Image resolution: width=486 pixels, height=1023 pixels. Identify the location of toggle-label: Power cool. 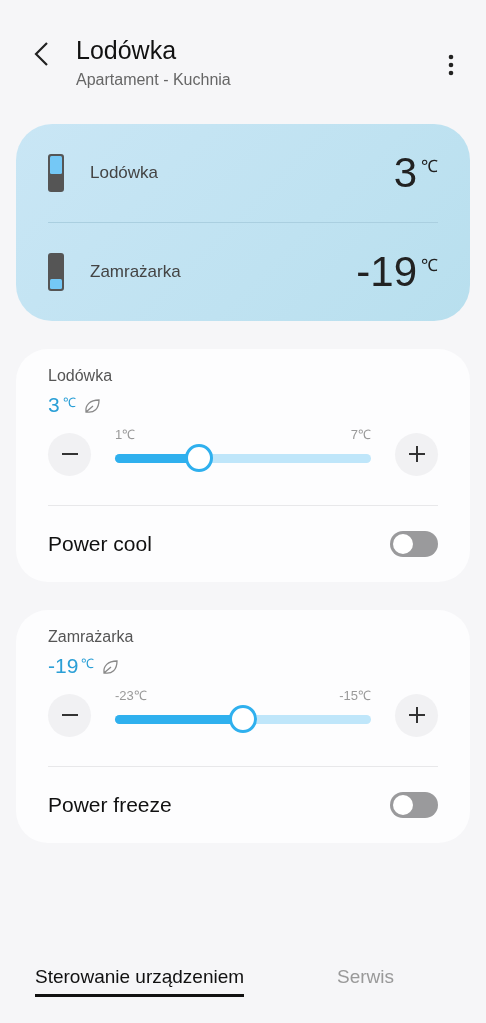
(100, 544).